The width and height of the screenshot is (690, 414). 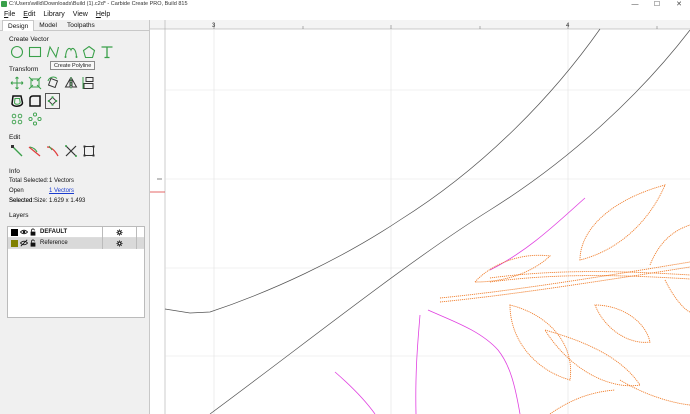 I want to click on open-selected-label: Open Selected:, so click(x=22, y=196).